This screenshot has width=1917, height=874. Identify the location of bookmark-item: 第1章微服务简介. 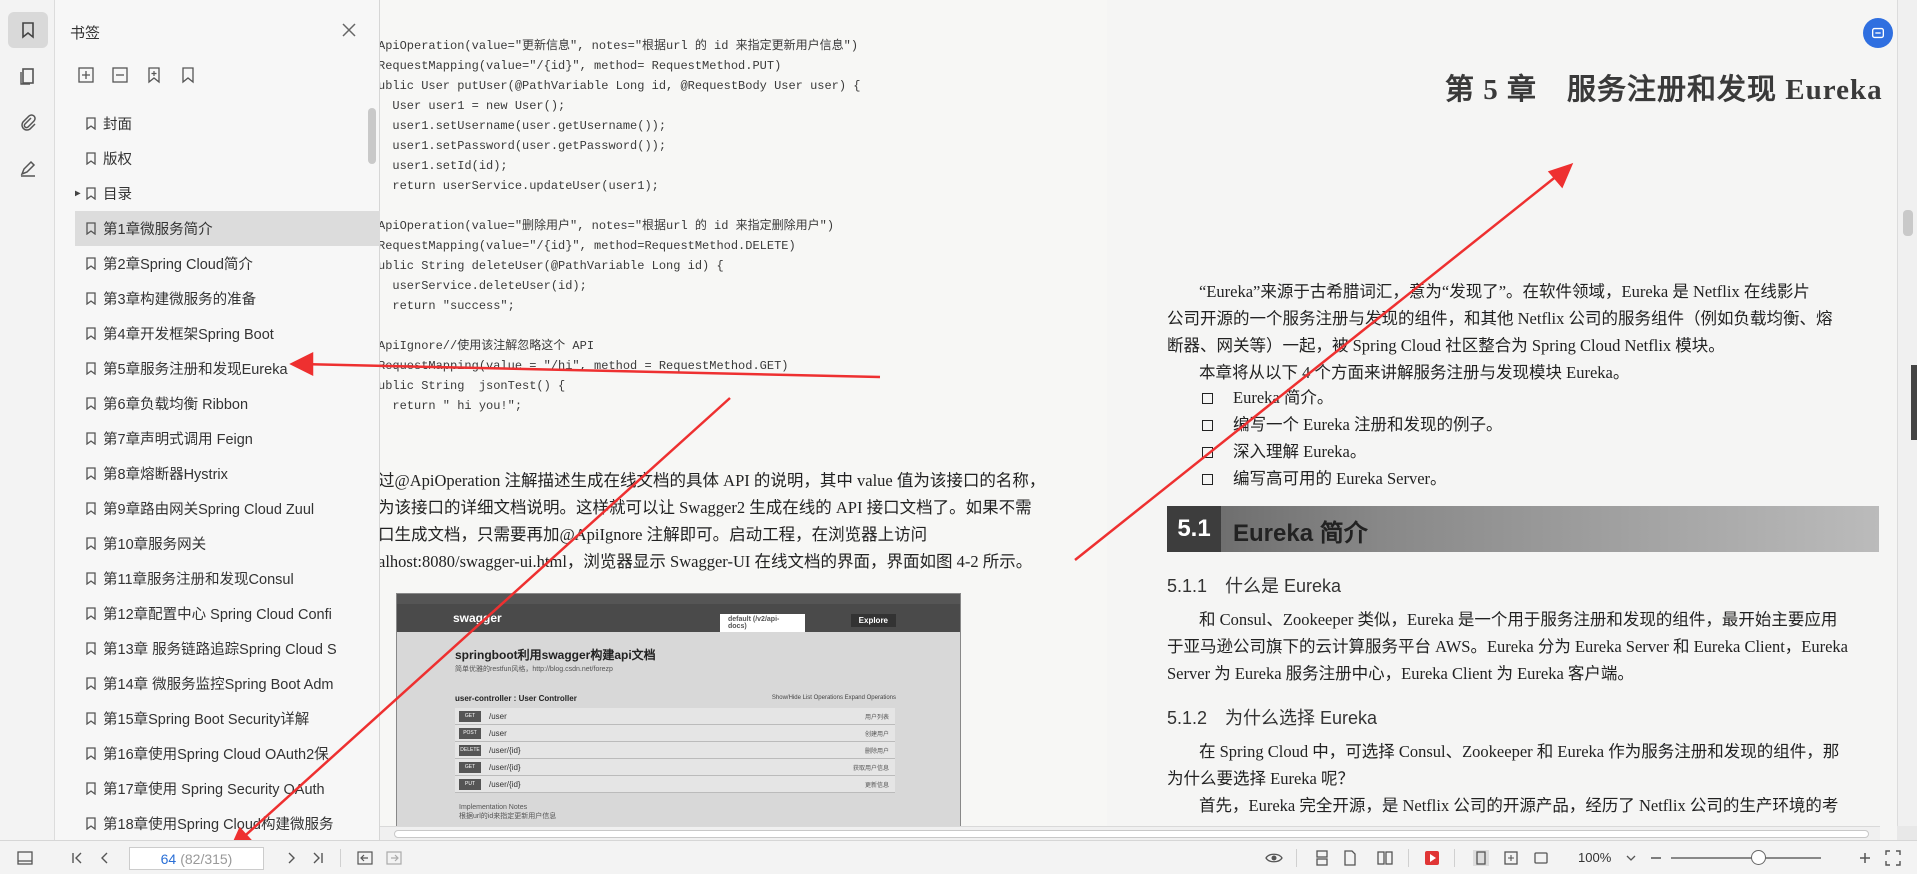
(239, 228).